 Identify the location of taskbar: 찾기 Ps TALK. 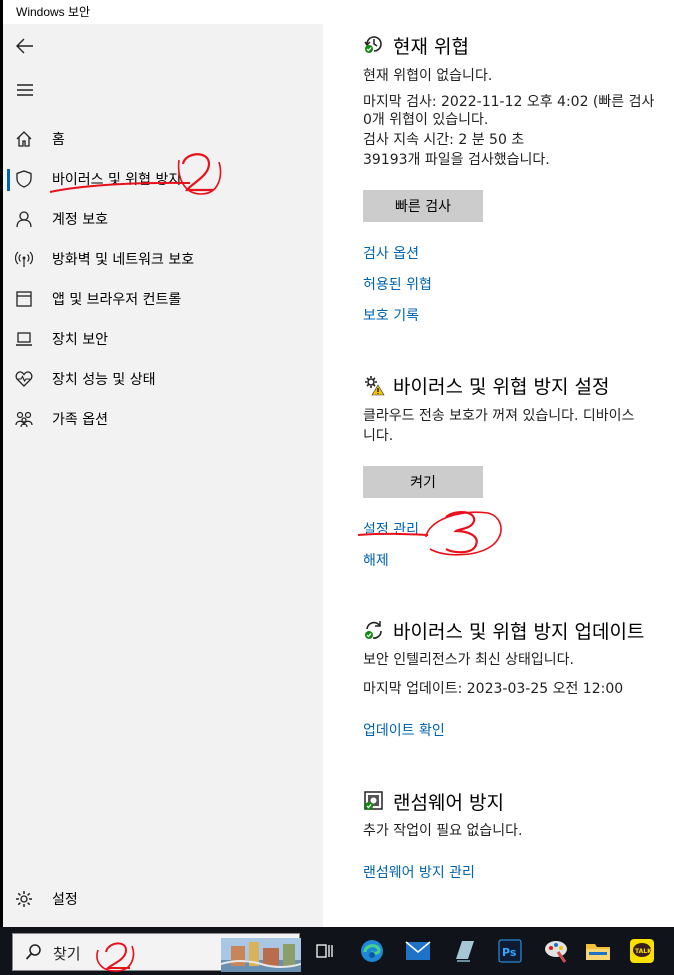
(337, 951).